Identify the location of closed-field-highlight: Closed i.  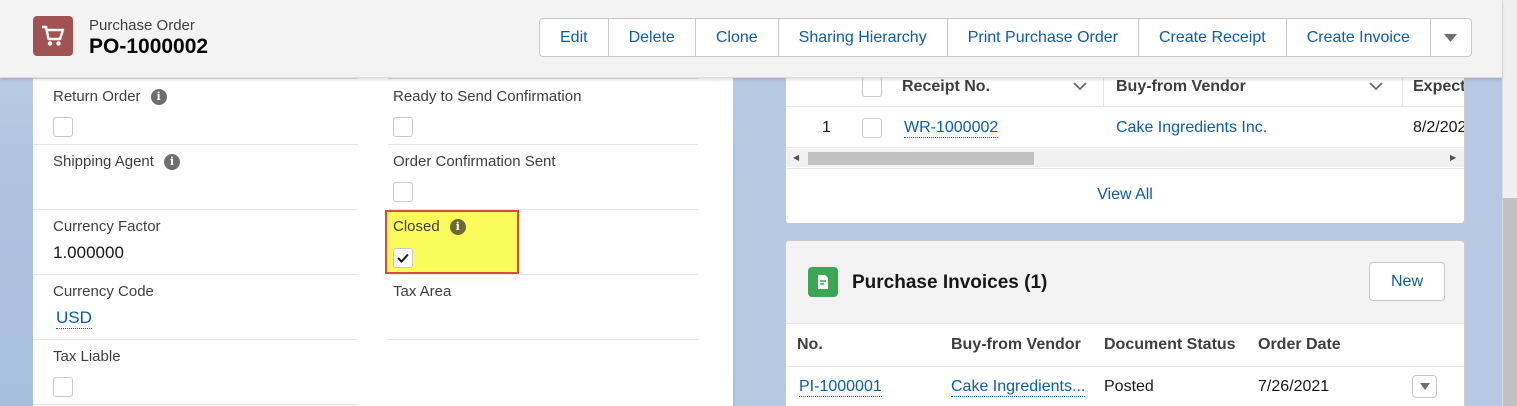
(452, 242).